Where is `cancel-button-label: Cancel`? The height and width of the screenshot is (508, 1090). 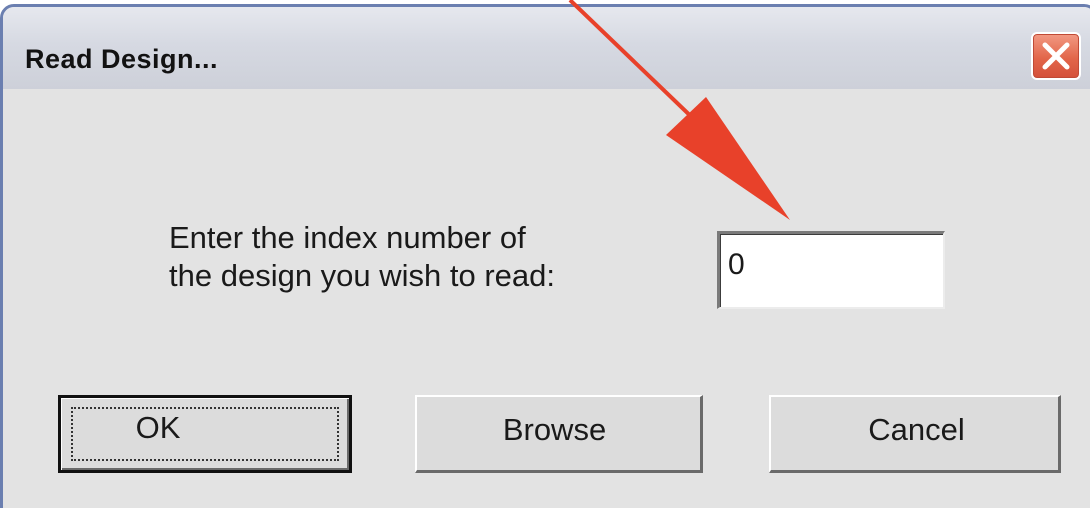
cancel-button-label: Cancel is located at coordinates (916, 429).